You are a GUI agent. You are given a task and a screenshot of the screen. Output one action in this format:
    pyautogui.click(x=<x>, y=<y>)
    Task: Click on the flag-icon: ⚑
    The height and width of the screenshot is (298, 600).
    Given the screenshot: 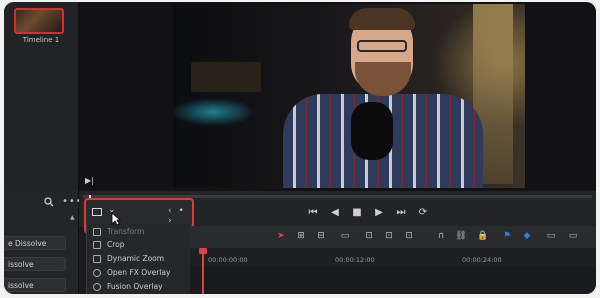 What is the action you would take?
    pyautogui.click(x=507, y=236)
    